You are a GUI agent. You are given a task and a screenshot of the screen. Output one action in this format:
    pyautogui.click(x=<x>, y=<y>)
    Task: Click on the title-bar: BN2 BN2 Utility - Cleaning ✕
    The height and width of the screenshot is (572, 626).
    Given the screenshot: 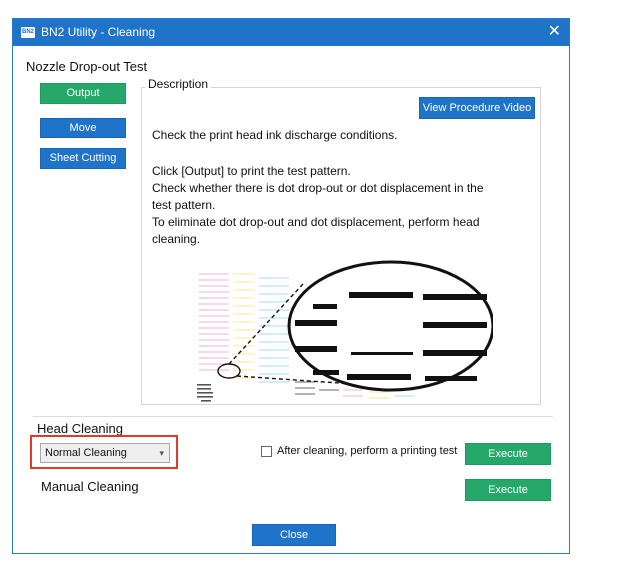 What is the action you would take?
    pyautogui.click(x=291, y=32)
    